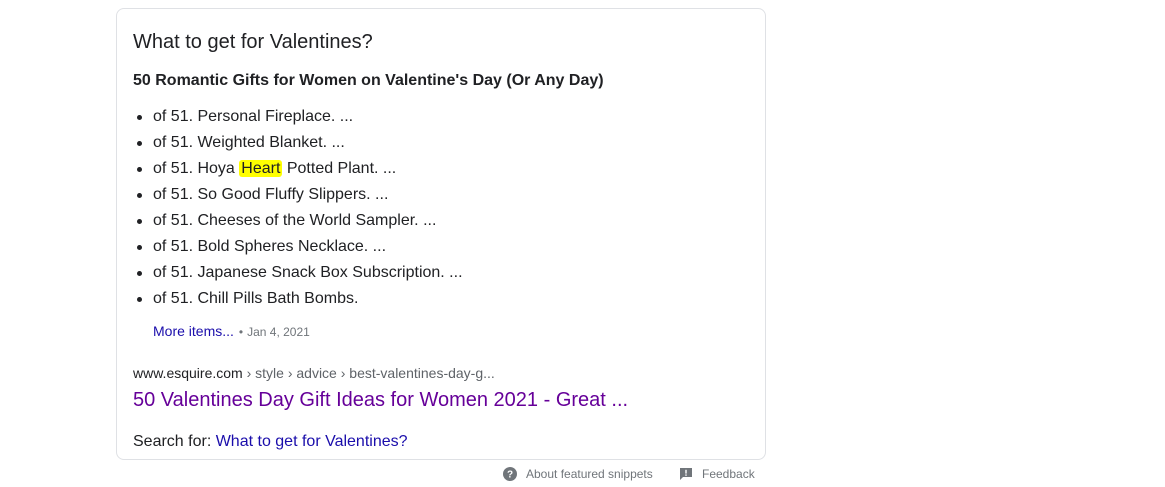  I want to click on search-for-row: Search for: What to get for Valentines?, so click(270, 442).